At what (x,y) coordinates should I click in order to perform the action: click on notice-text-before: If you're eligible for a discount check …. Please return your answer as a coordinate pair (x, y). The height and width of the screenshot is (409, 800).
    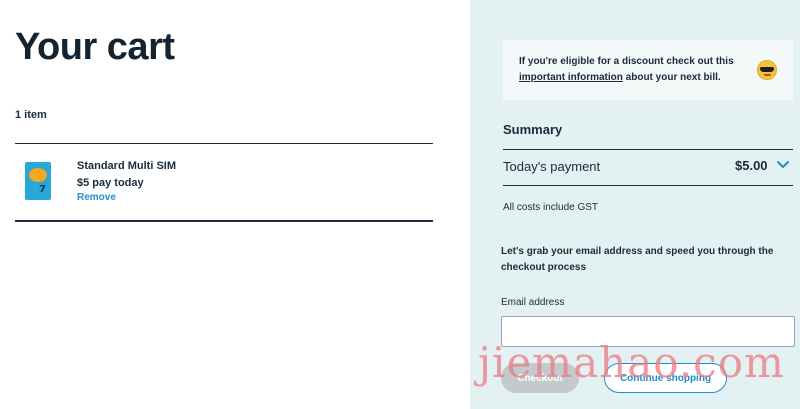
    Looking at the image, I should click on (626, 61).